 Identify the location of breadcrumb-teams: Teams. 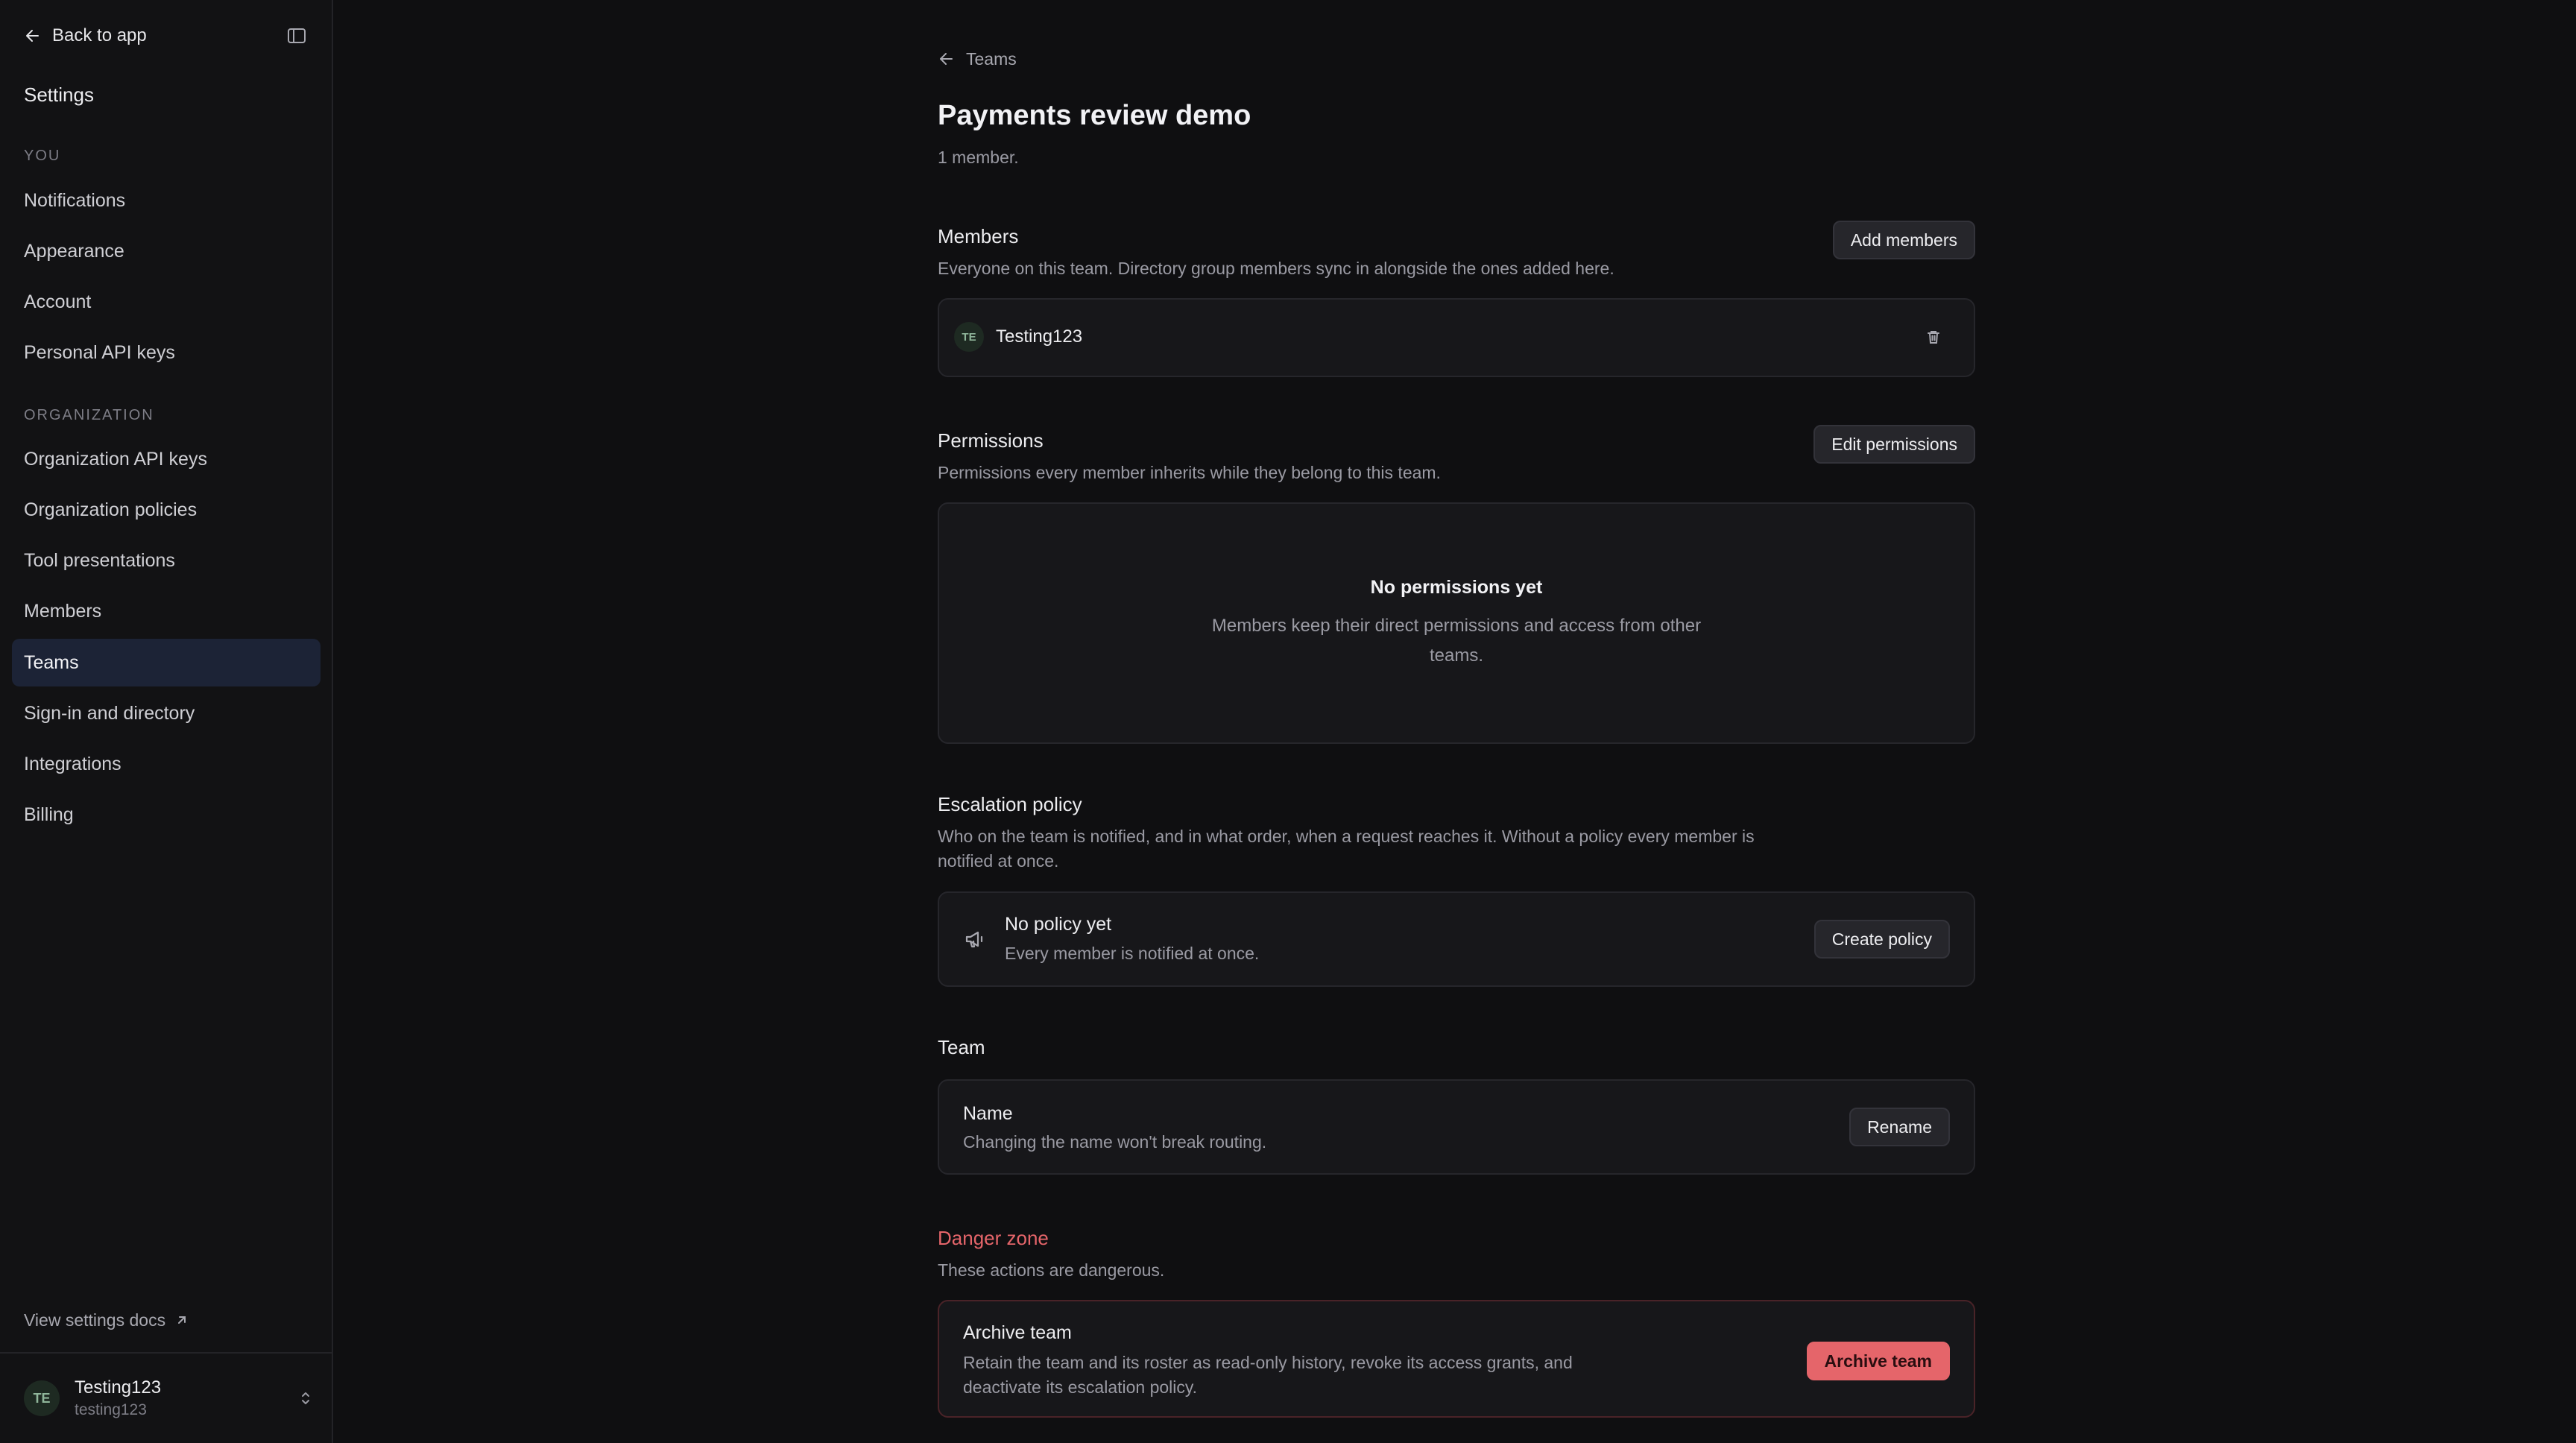
(992, 58).